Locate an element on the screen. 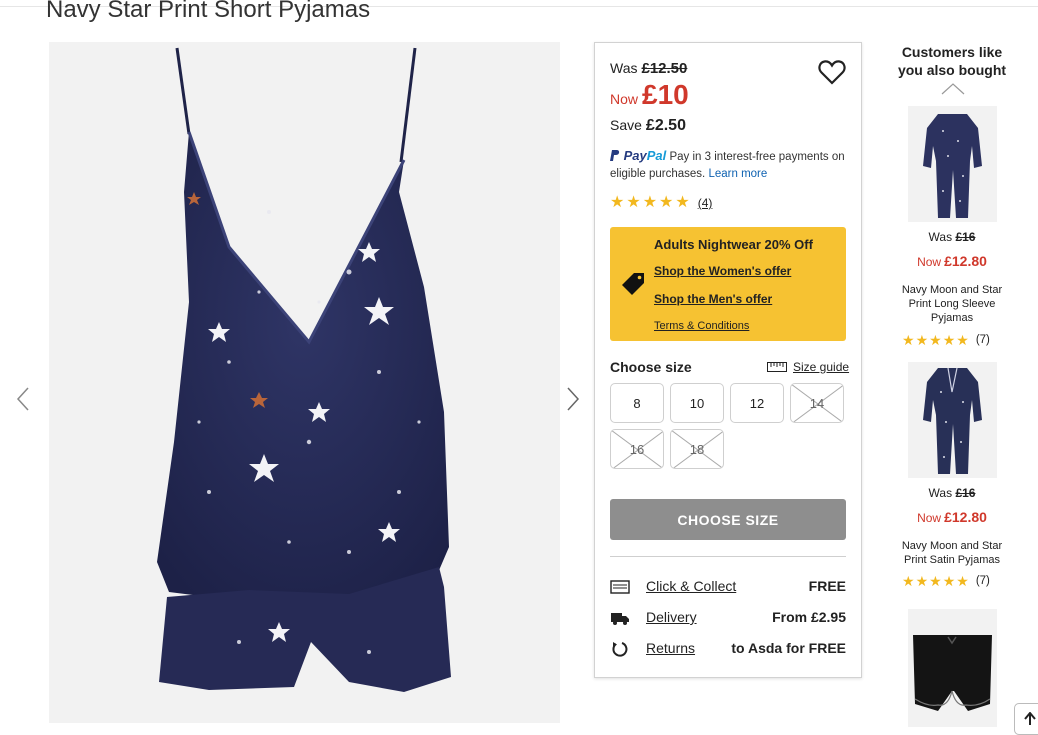 This screenshot has width=1038, height=735. size-option-18-unavailable: 18 is located at coordinates (697, 449).